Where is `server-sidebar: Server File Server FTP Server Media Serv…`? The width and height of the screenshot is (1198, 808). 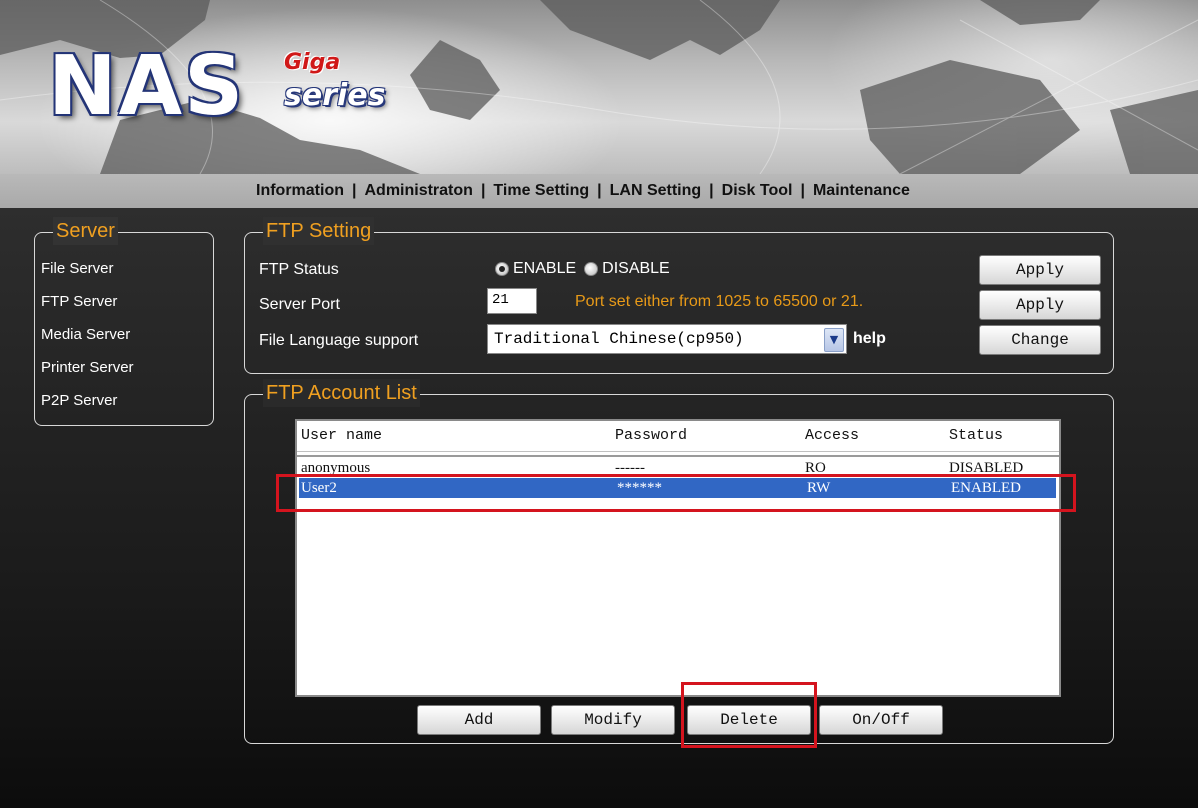 server-sidebar: Server File Server FTP Server Media Serv… is located at coordinates (124, 321).